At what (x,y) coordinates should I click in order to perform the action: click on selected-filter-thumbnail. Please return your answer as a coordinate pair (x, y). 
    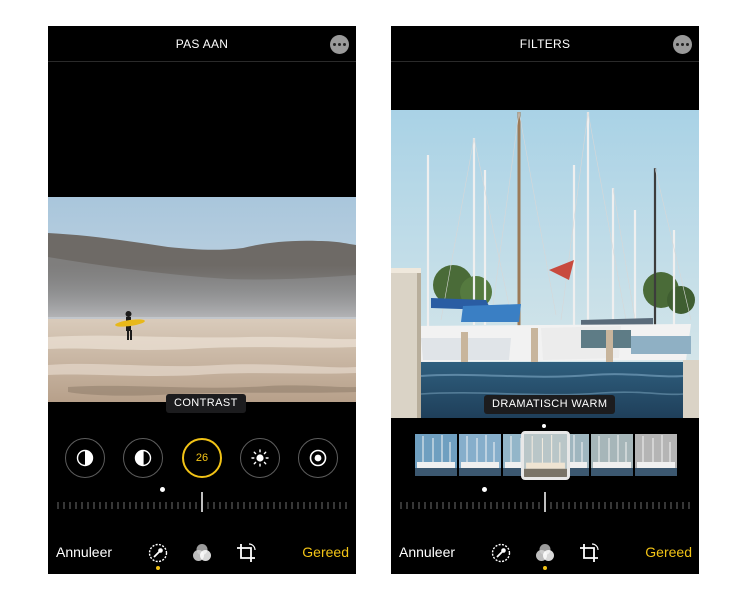
    Looking at the image, I should click on (545, 455).